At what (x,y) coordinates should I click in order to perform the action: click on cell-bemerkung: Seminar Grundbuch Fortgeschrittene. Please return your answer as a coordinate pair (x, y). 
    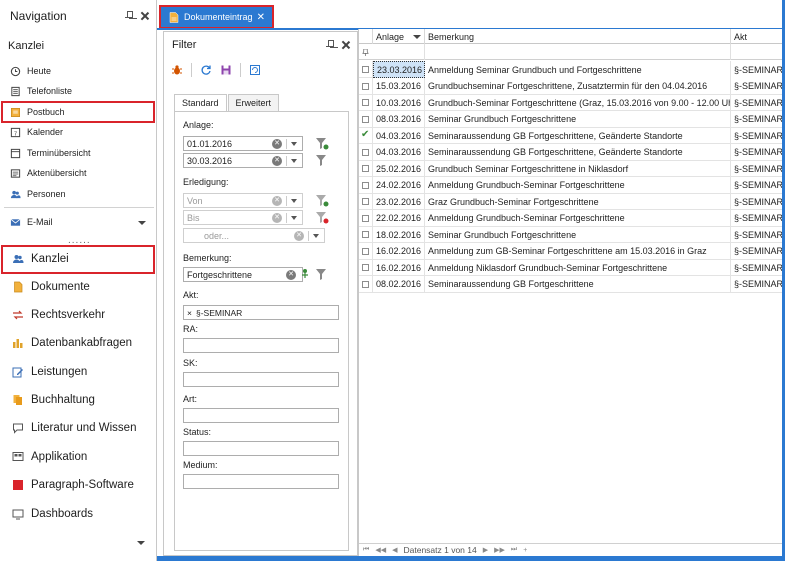
    Looking at the image, I should click on (578, 234).